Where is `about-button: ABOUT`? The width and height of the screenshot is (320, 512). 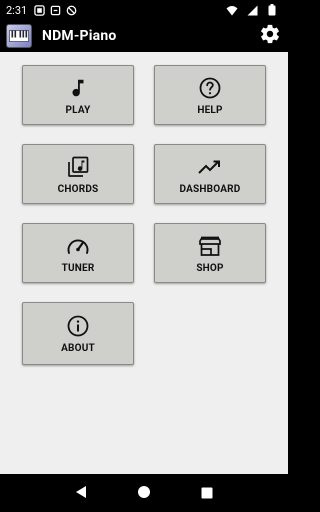
about-button: ABOUT is located at coordinates (78, 333).